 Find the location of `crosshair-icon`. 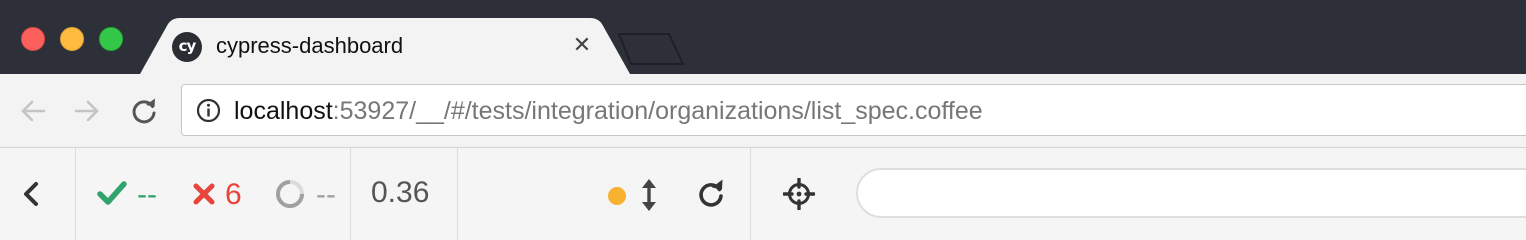

crosshair-icon is located at coordinates (799, 194).